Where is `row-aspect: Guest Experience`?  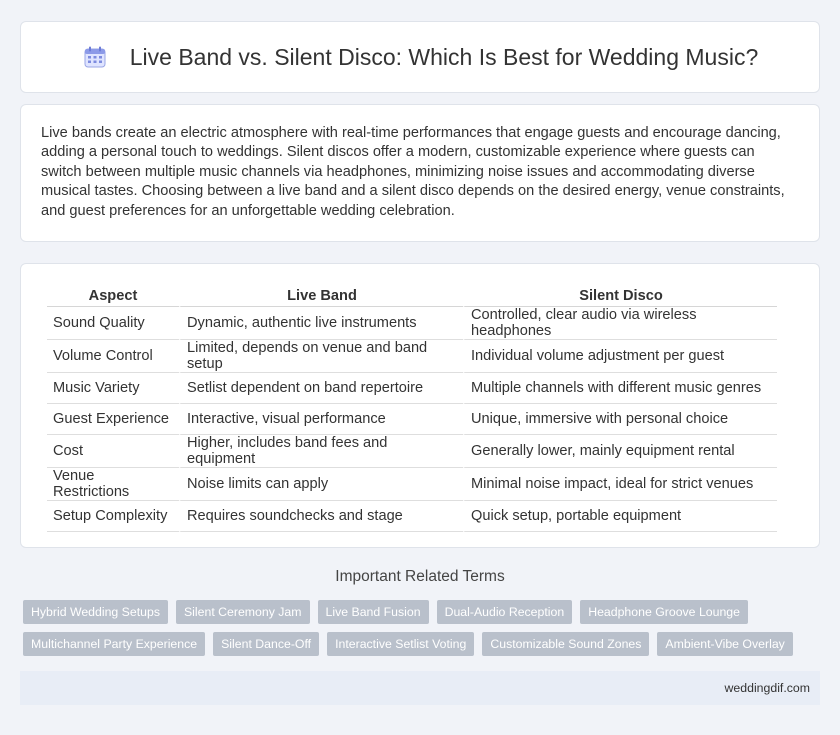 row-aspect: Guest Experience is located at coordinates (113, 419).